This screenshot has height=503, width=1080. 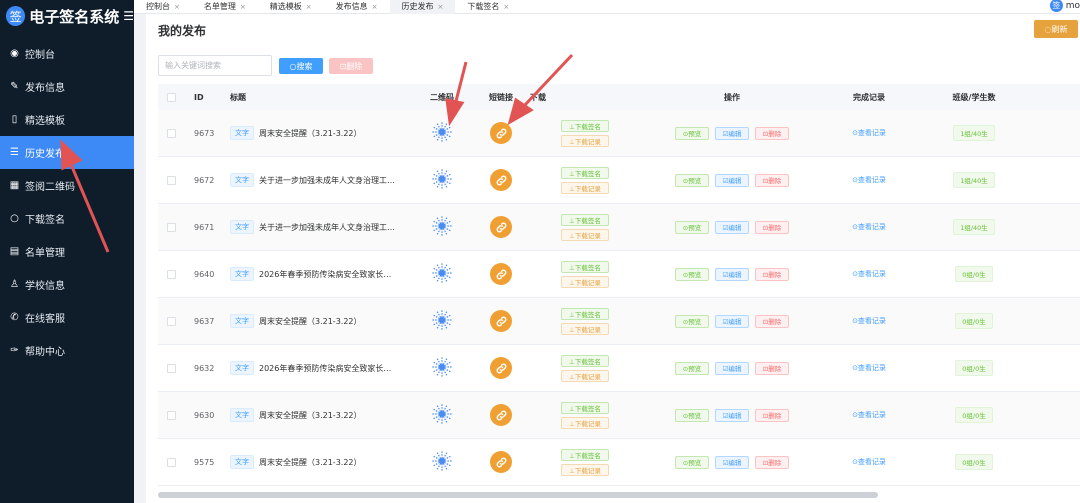 What do you see at coordinates (67, 251) in the screenshot?
I see `sidebar-item-6: ▤ 名单管理` at bounding box center [67, 251].